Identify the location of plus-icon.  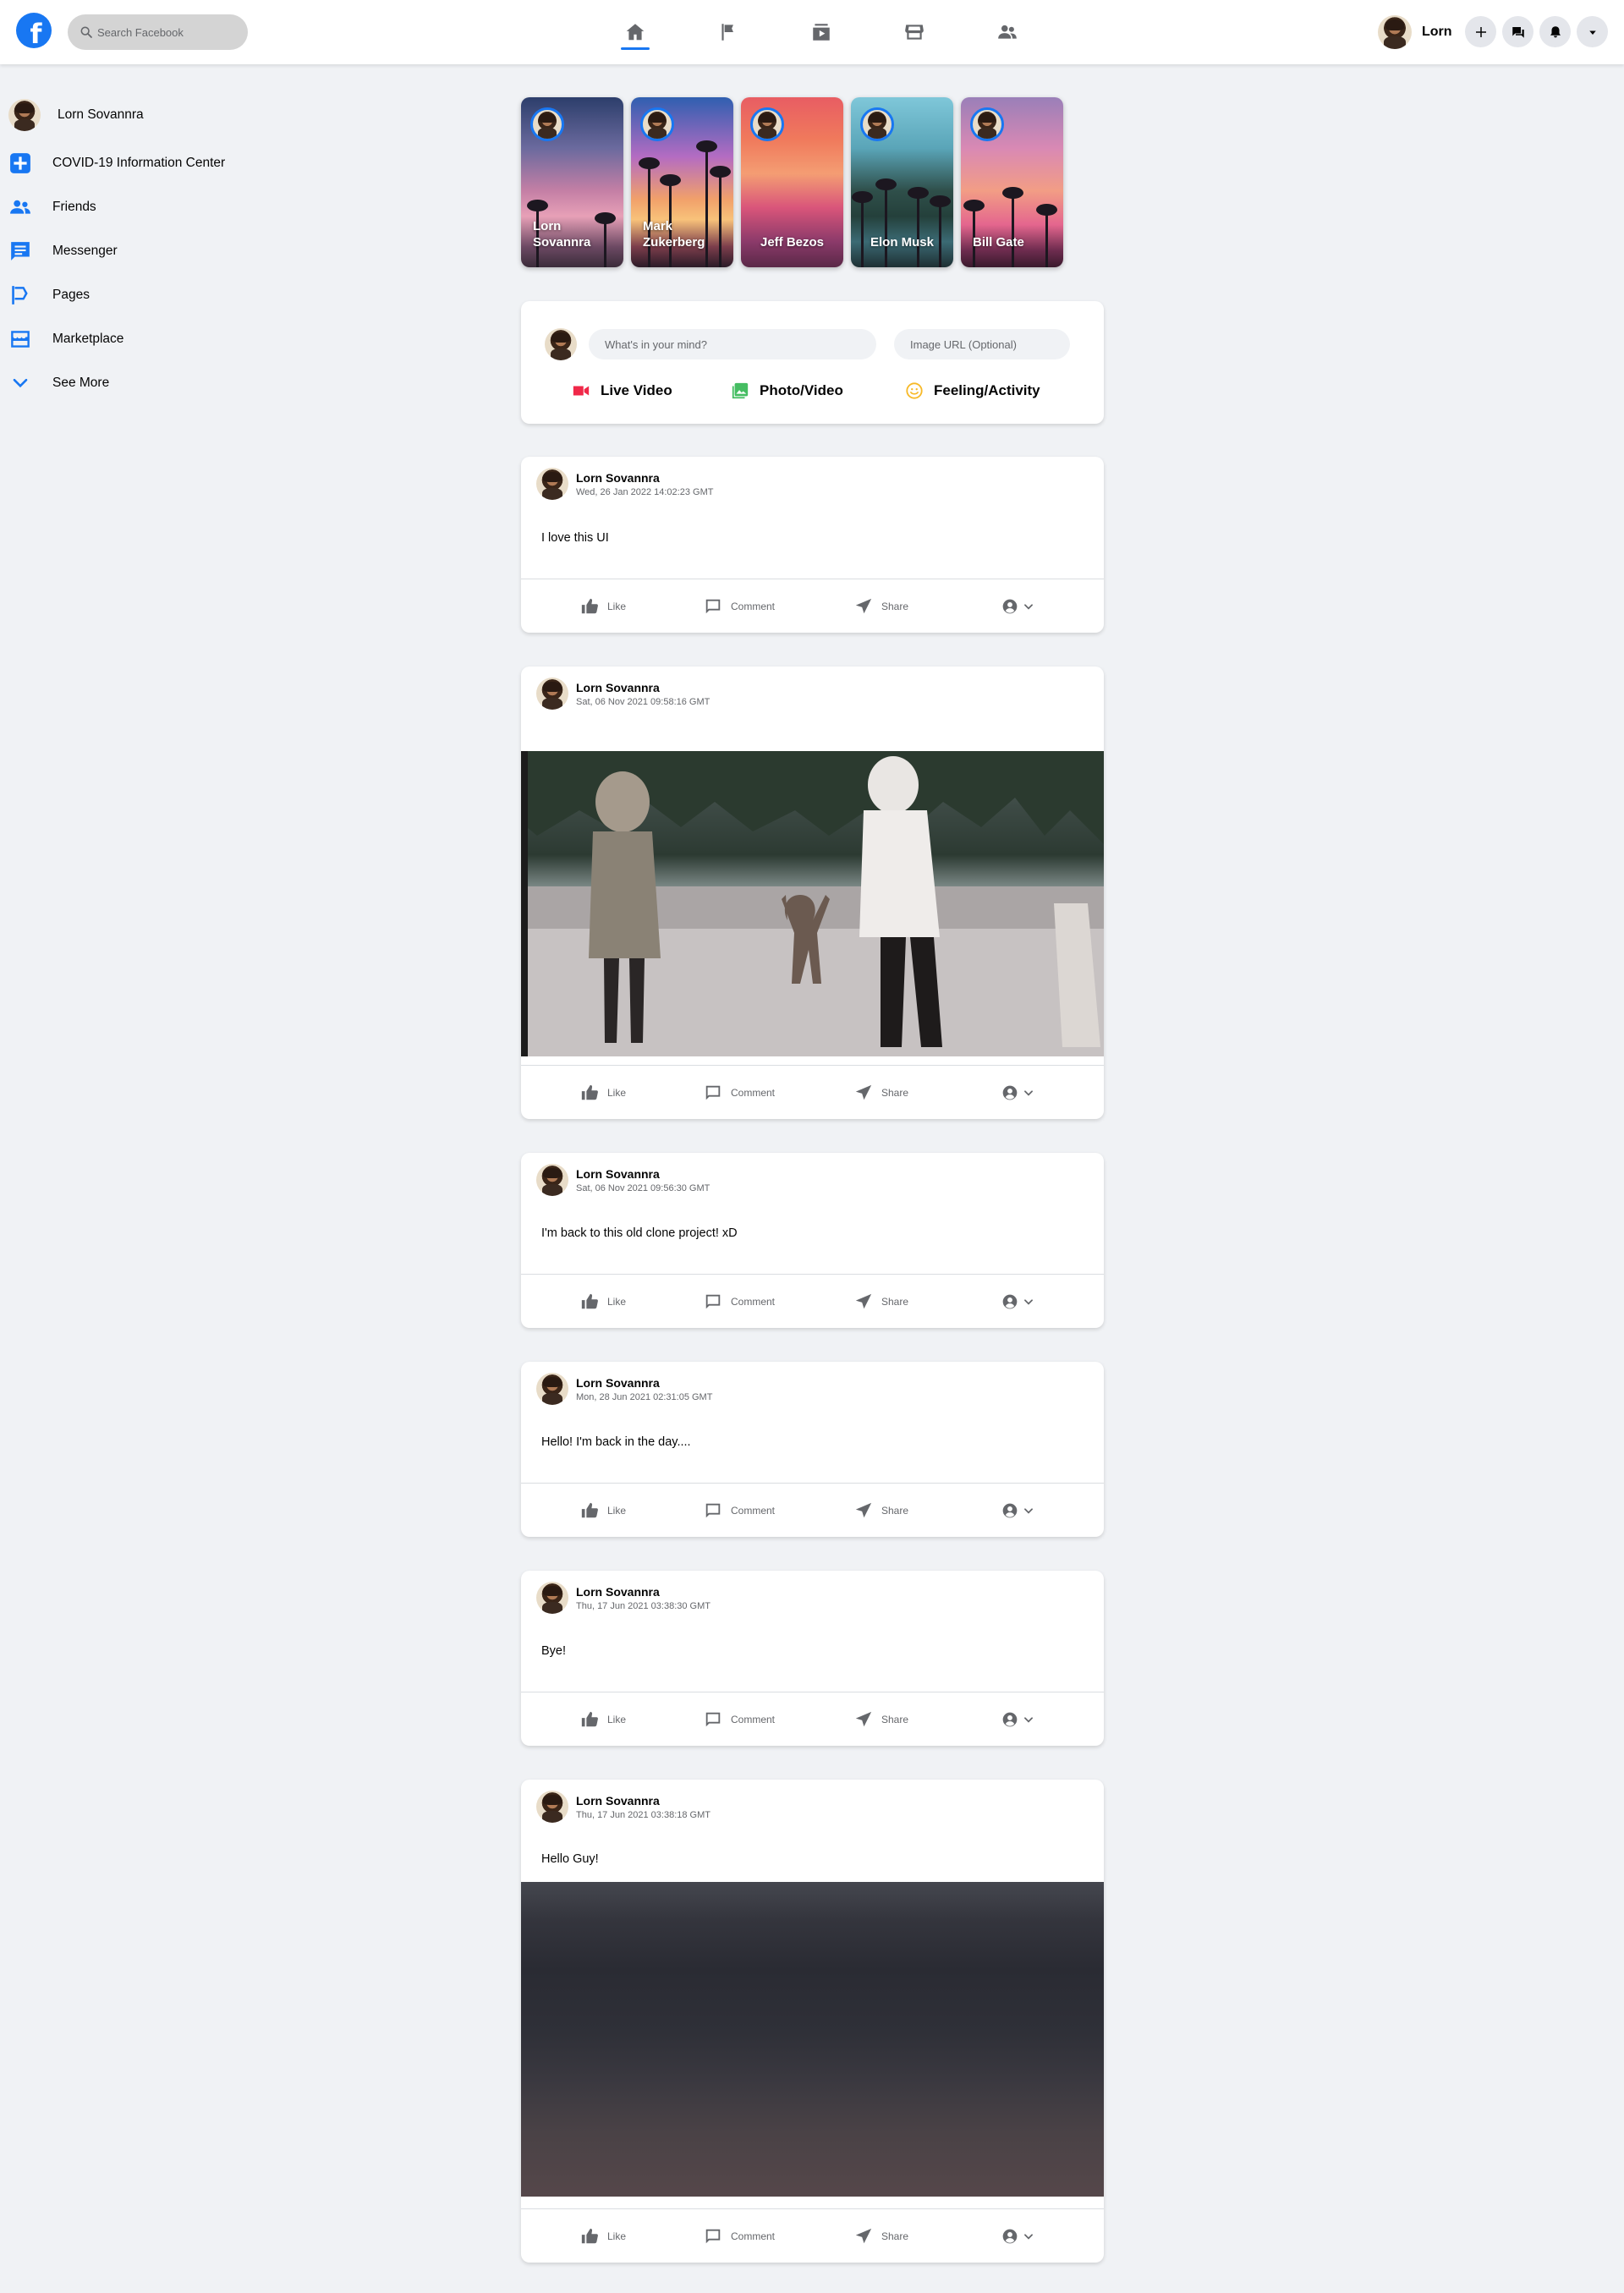
(1480, 31).